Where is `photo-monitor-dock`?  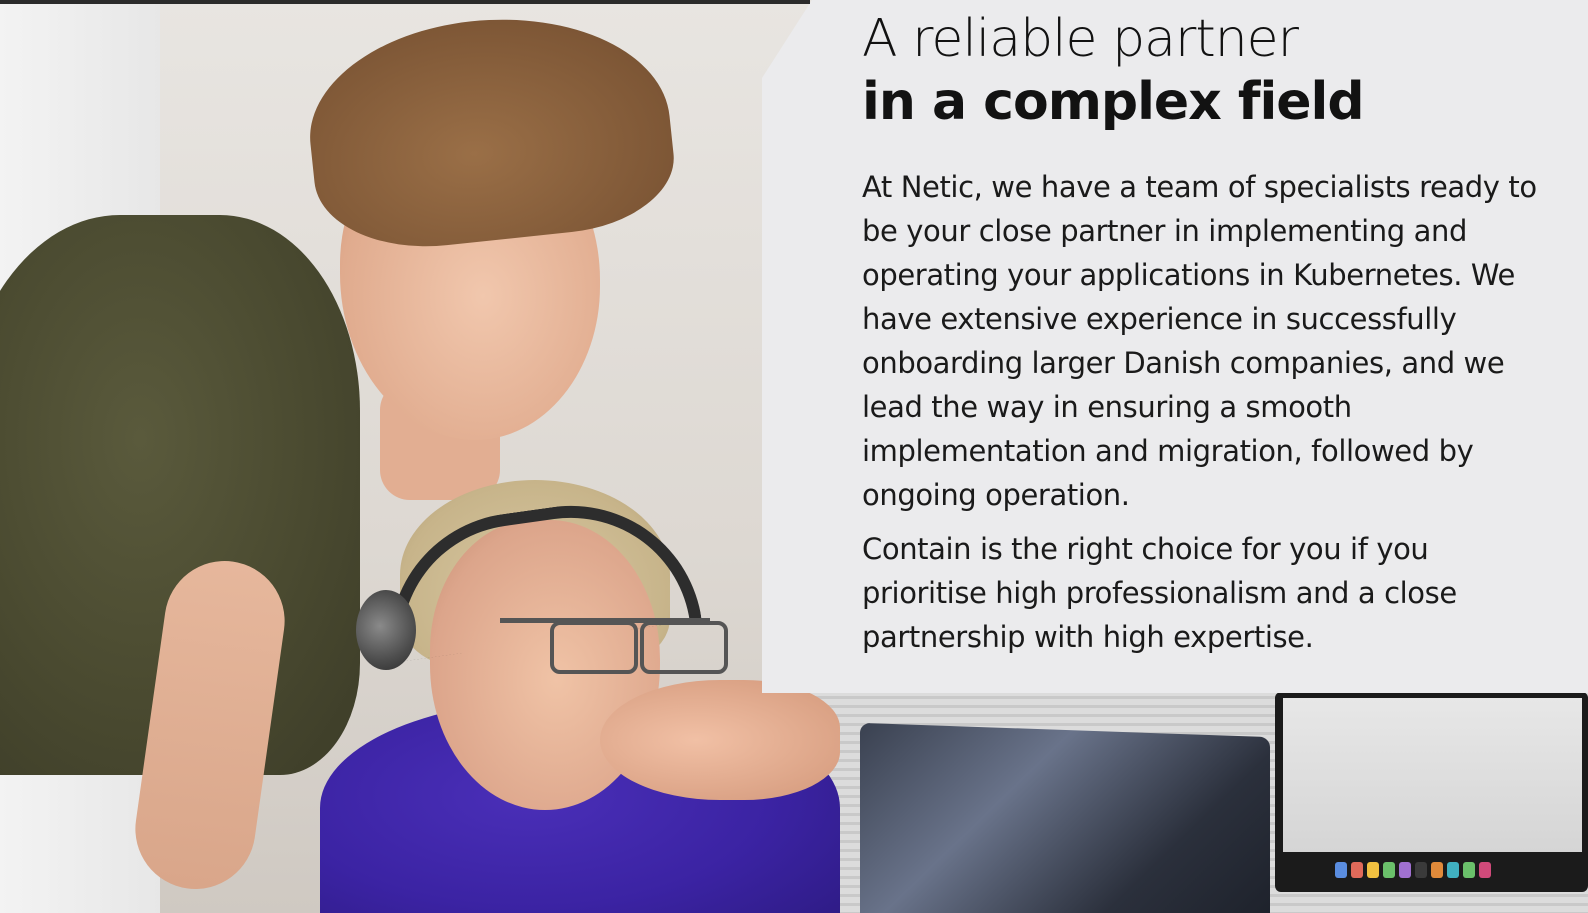
photo-monitor-dock is located at coordinates (1415, 872).